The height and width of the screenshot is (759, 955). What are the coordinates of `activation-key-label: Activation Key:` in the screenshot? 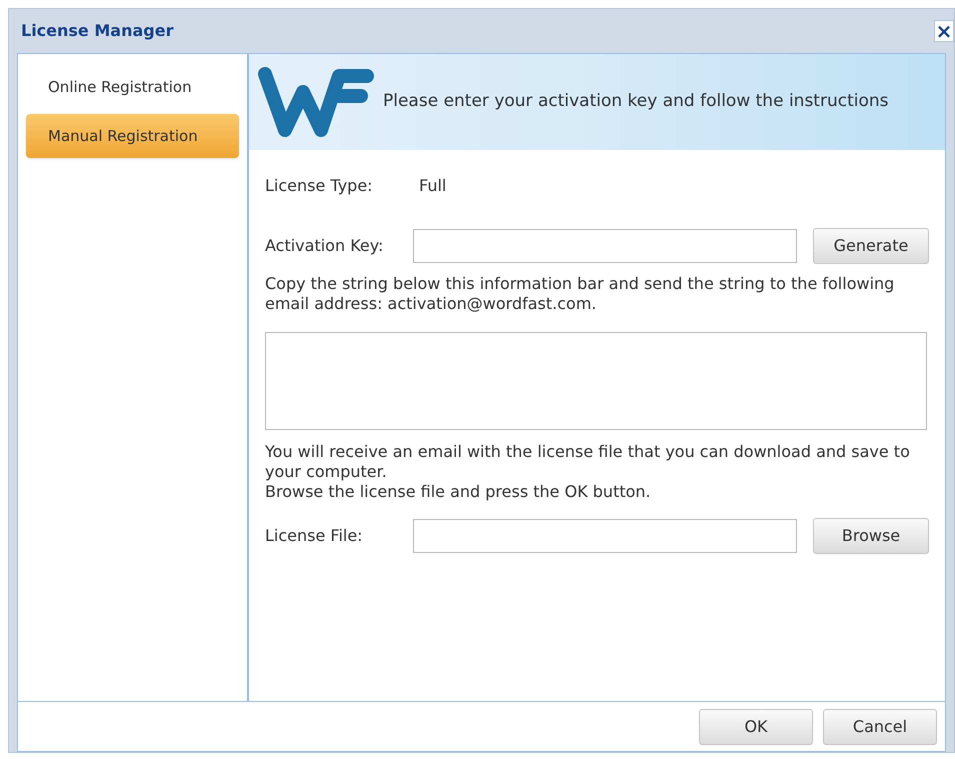 It's located at (324, 246).